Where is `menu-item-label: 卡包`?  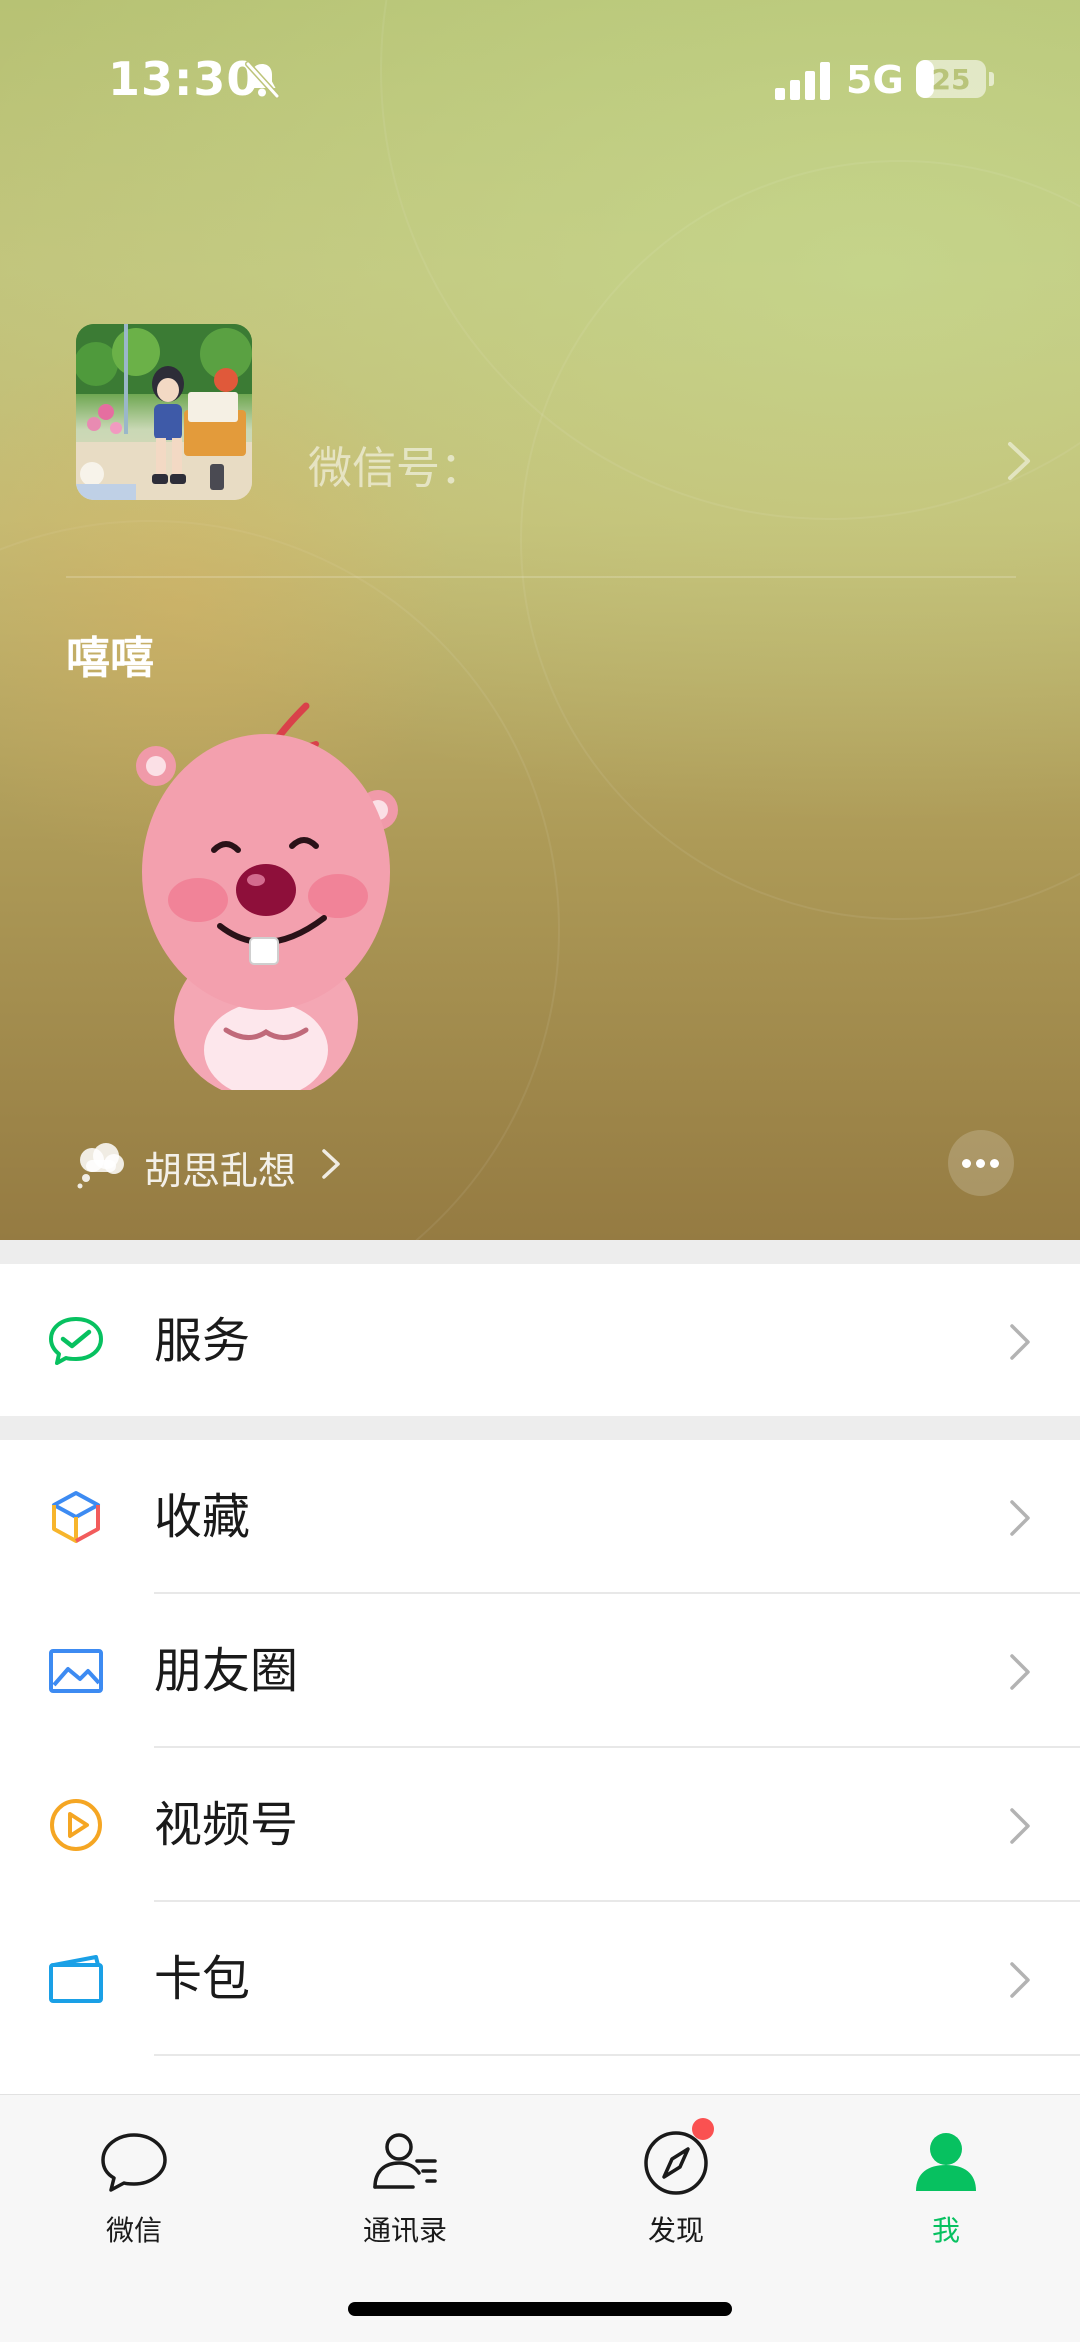
menu-item-label: 卡包 is located at coordinates (202, 1979).